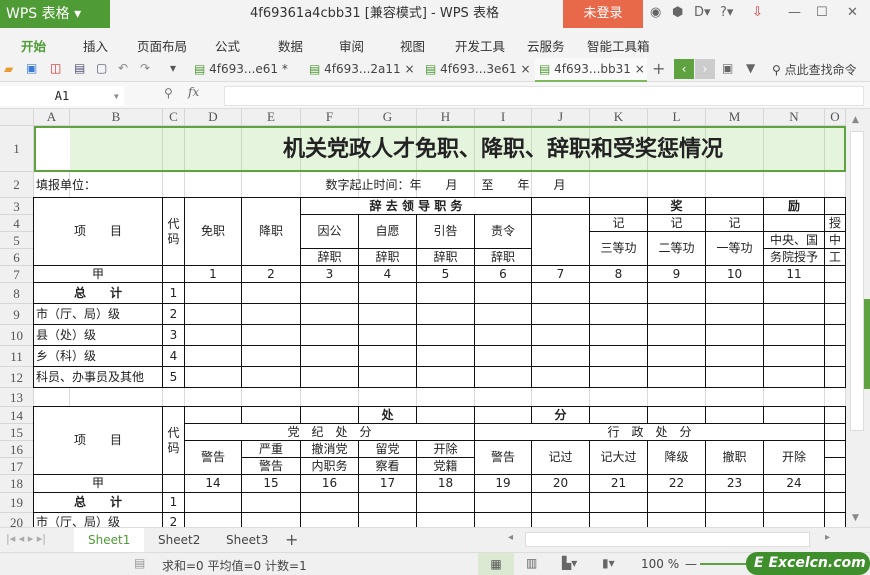  What do you see at coordinates (329, 449) in the screenshot?
I see `cell-f16: 撤消党` at bounding box center [329, 449].